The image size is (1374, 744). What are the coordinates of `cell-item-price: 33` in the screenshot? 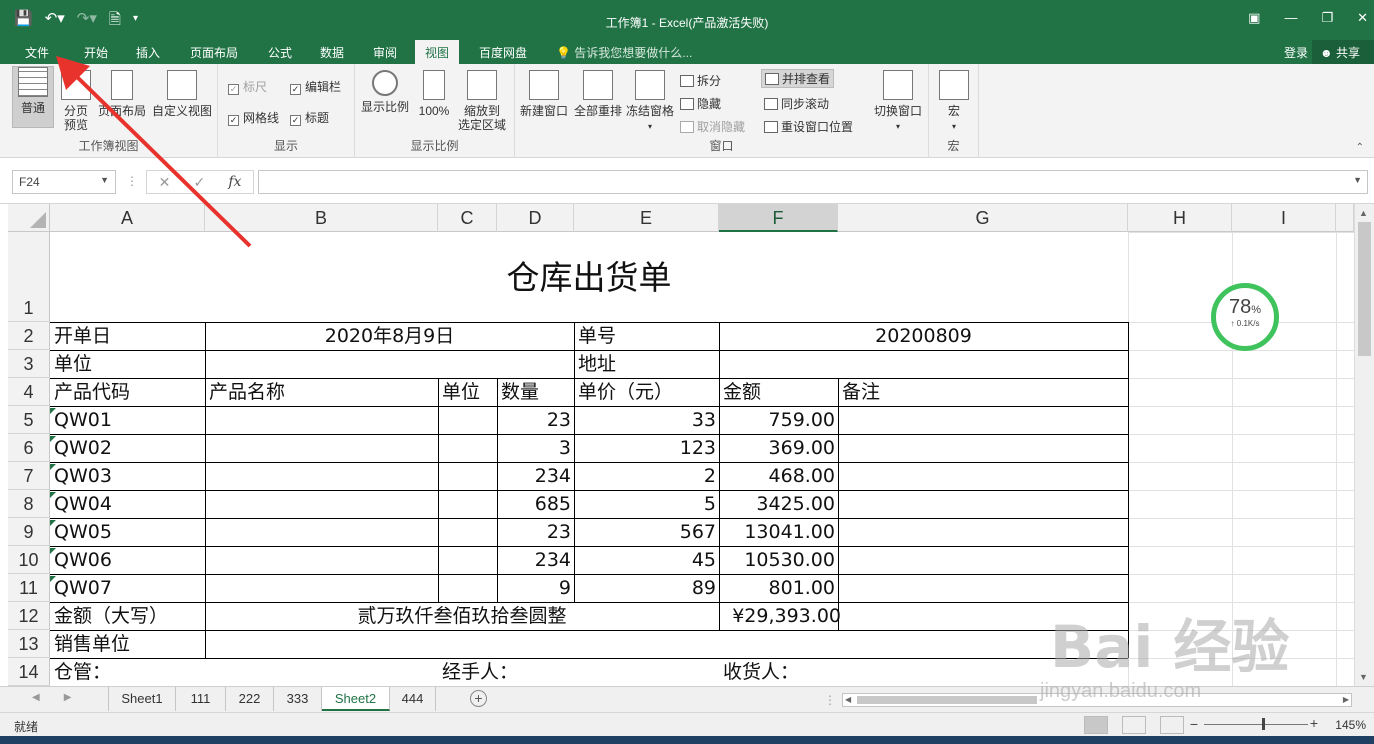 It's located at (646, 420).